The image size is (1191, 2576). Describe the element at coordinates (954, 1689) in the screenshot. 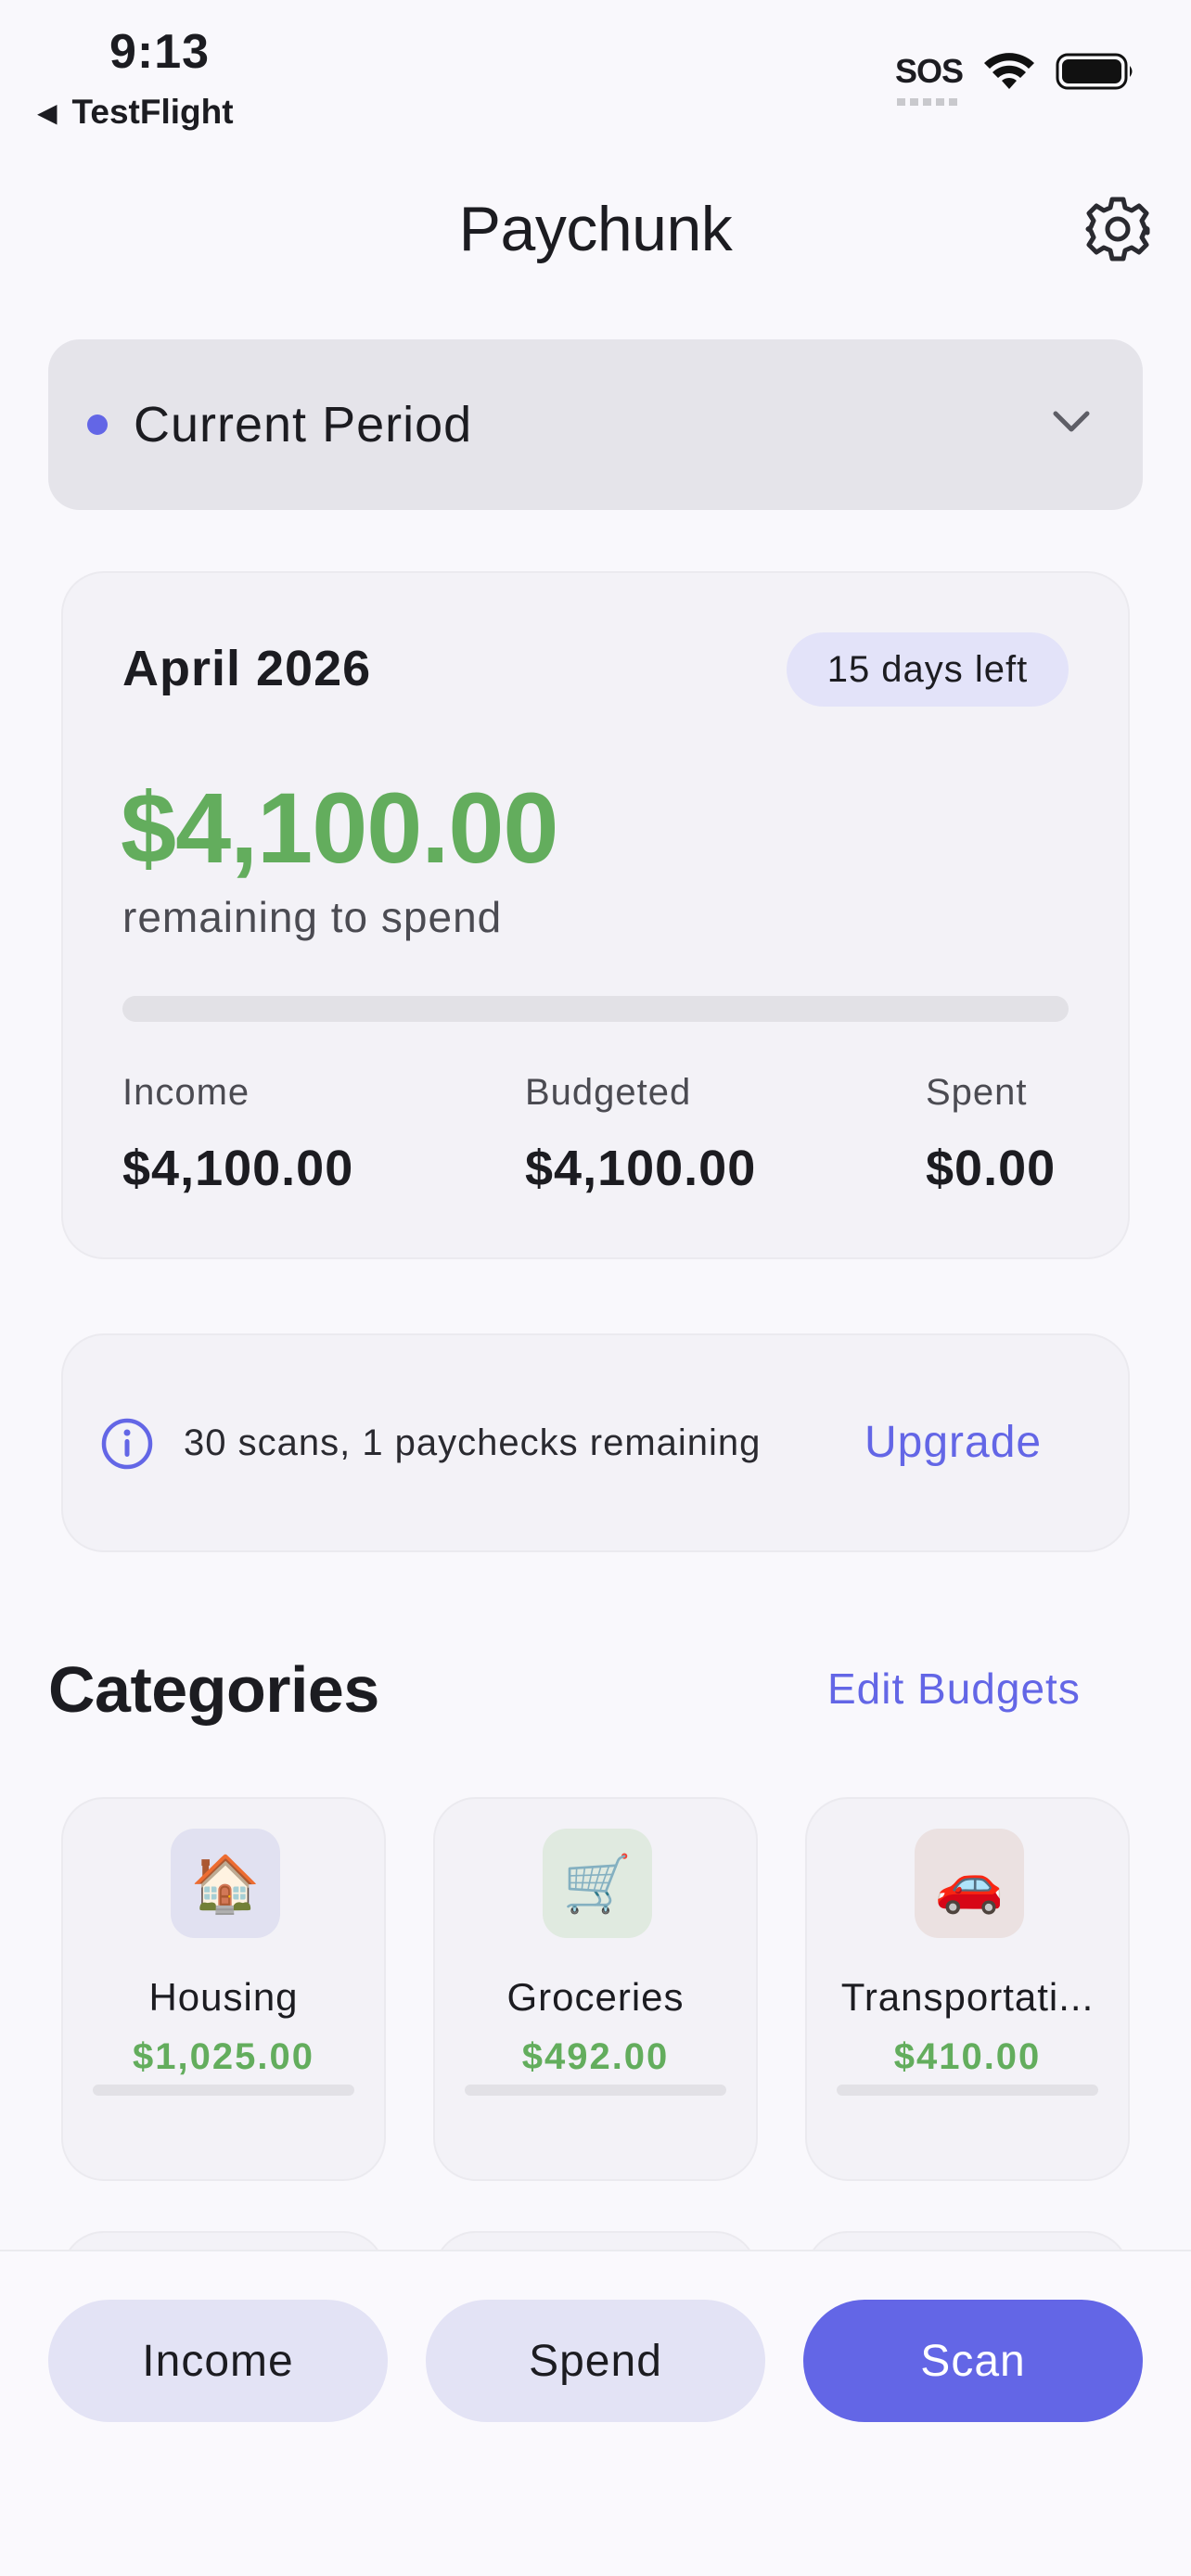

I see `edit-budgets-link: Edit Budgets` at that location.